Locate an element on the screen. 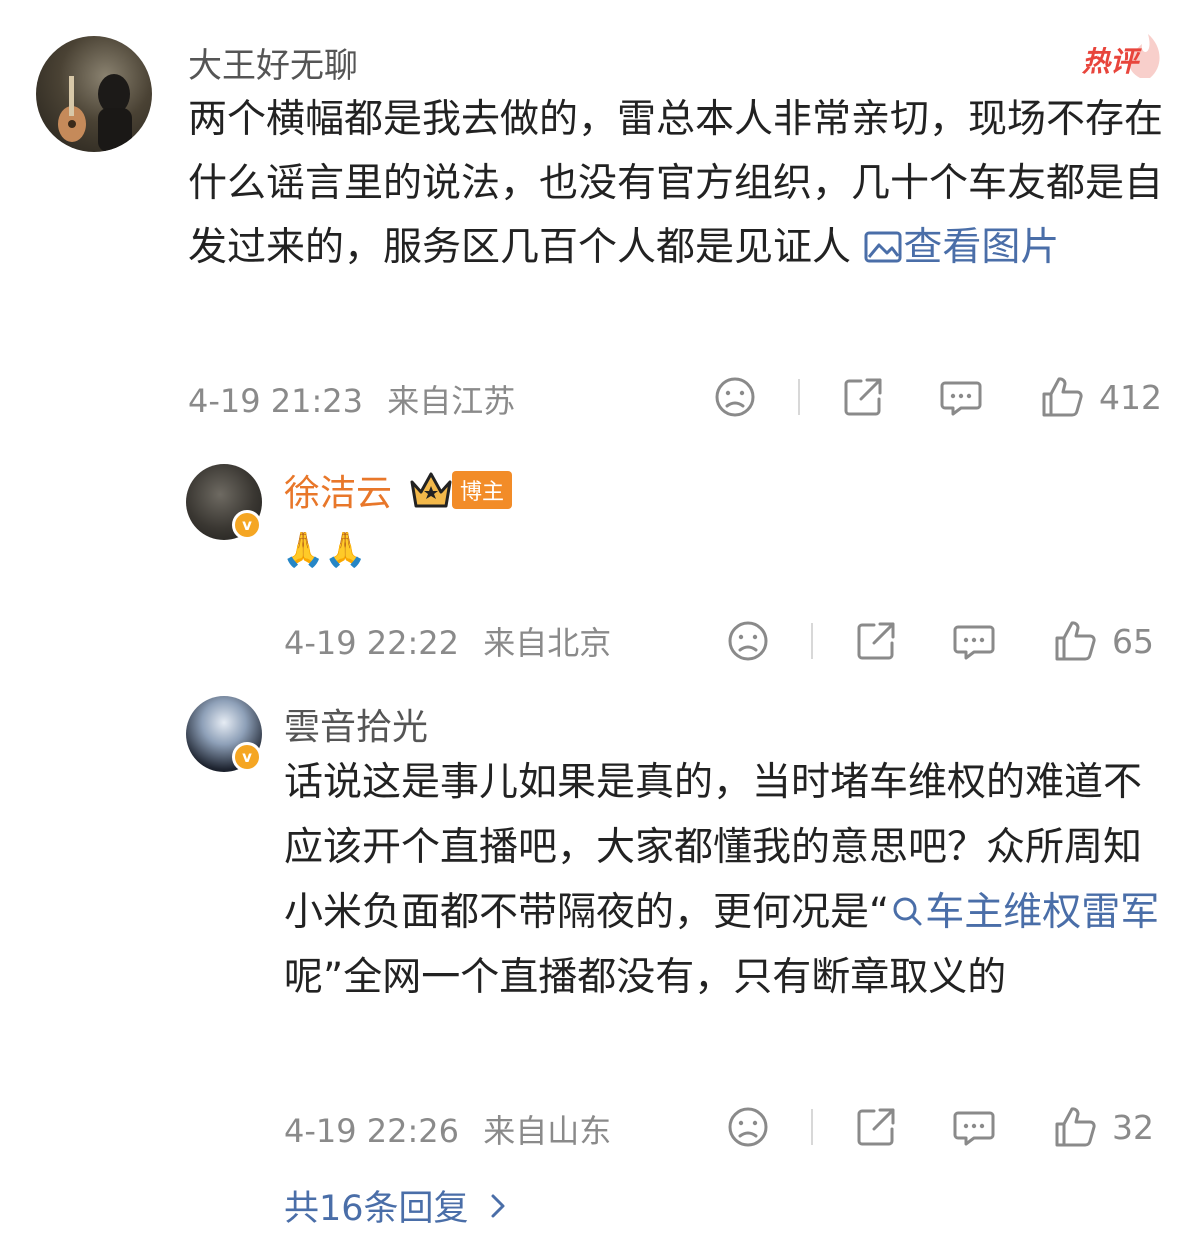  topic-label: 车主维权雷军 is located at coordinates (1042, 912).